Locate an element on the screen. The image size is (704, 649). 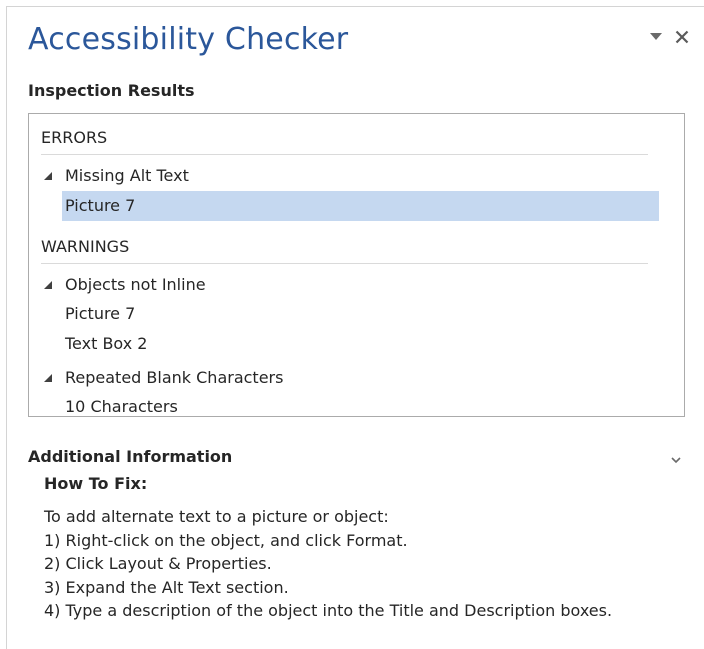
dropdown-triangle-icon is located at coordinates (656, 36).